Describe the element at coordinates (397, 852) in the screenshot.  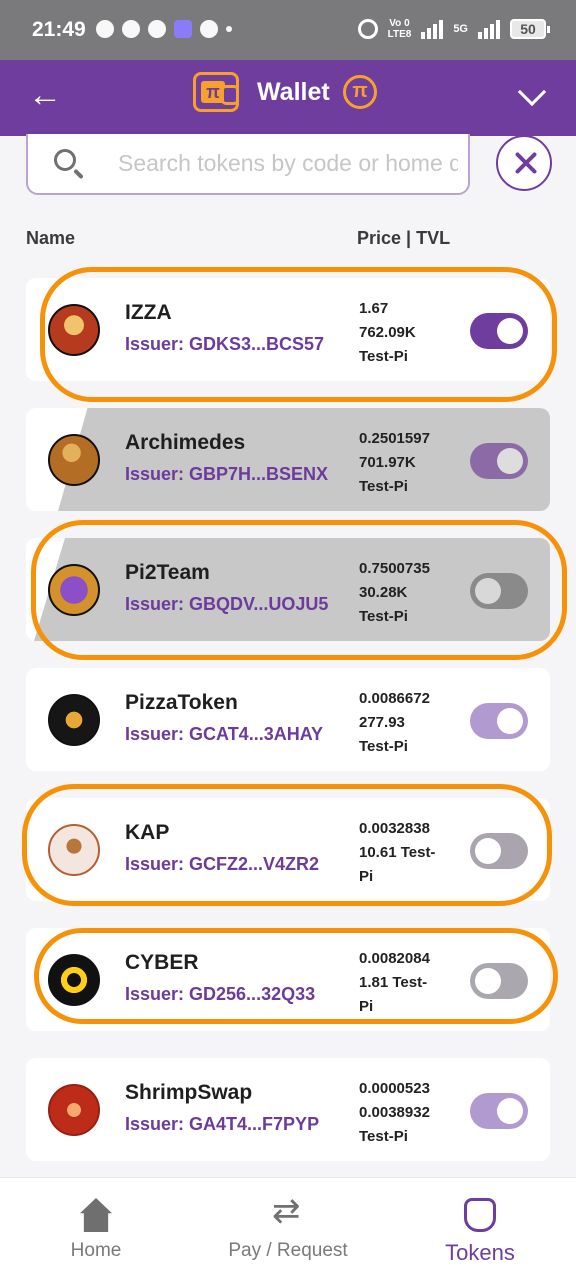
I see `token-price-tvl: 0.0032838 10.61 Test- Pi` at that location.